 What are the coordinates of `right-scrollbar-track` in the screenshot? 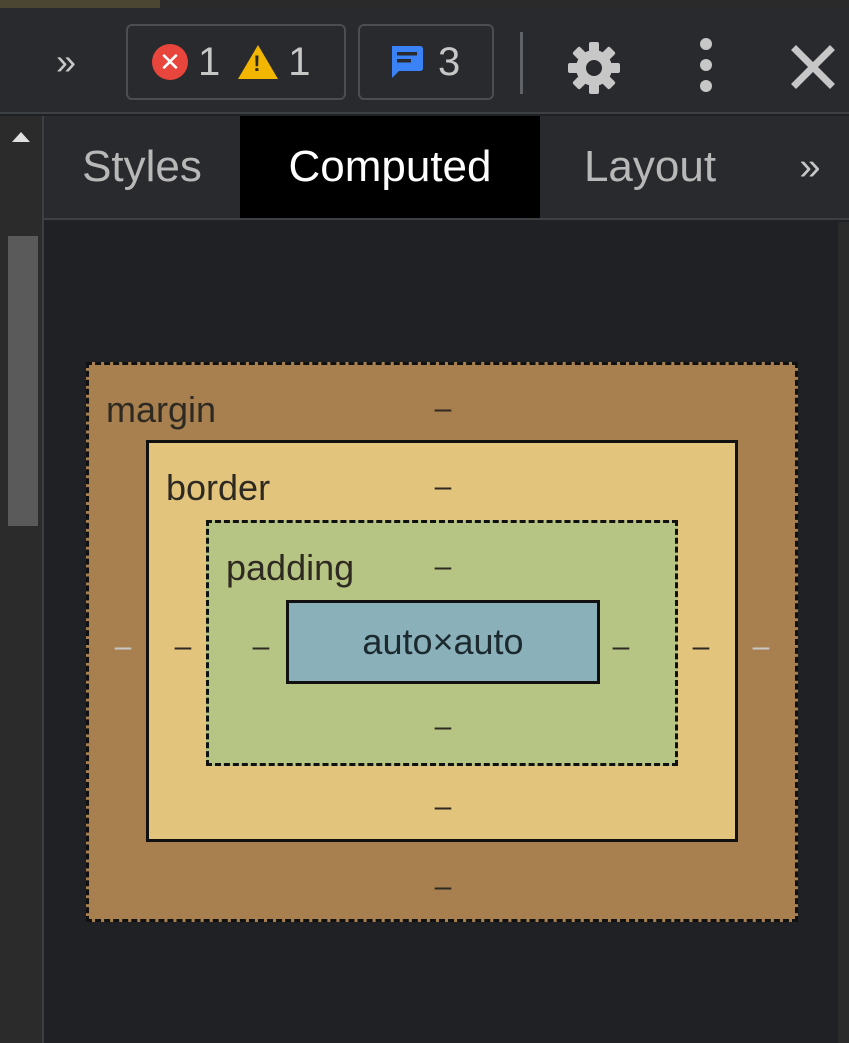 It's located at (843, 632).